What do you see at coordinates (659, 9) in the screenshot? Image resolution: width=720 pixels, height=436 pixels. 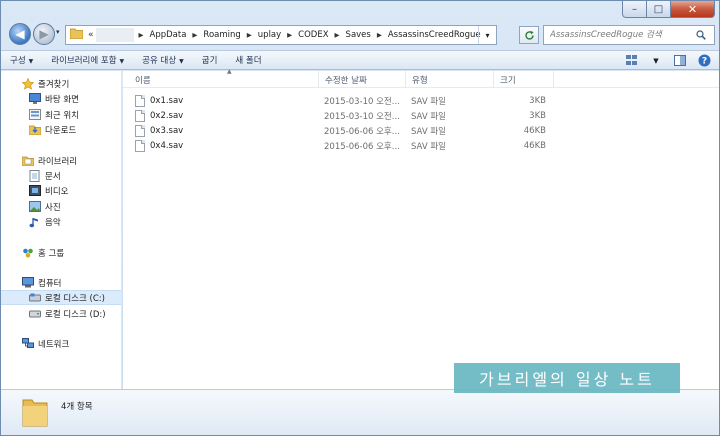 I see `maximize-button: □` at bounding box center [659, 9].